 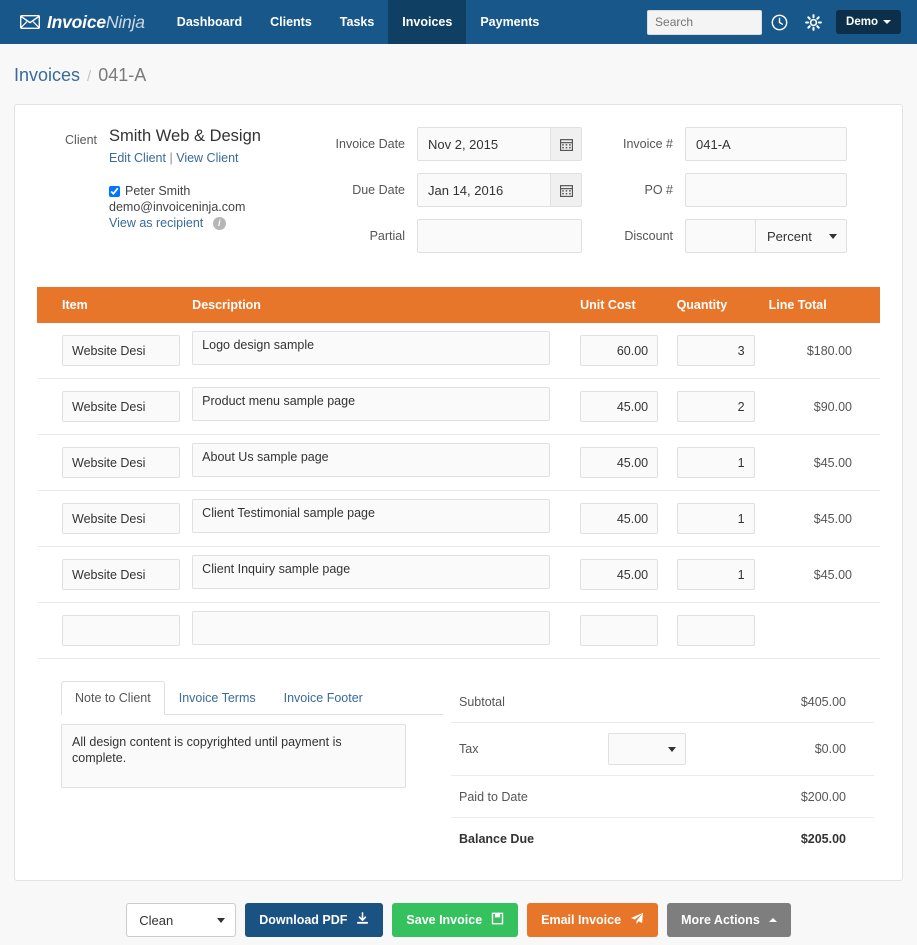 I want to click on nav-item-dashboard: Dashboard, so click(x=209, y=22).